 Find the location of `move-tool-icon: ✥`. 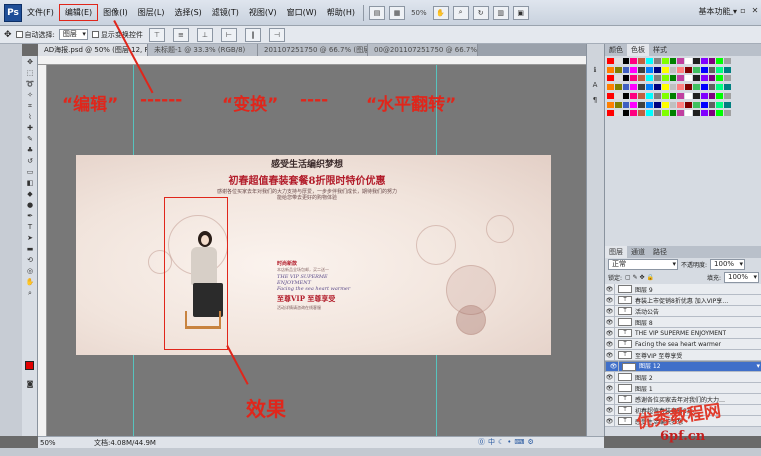

move-tool-icon: ✥ is located at coordinates (8, 35).